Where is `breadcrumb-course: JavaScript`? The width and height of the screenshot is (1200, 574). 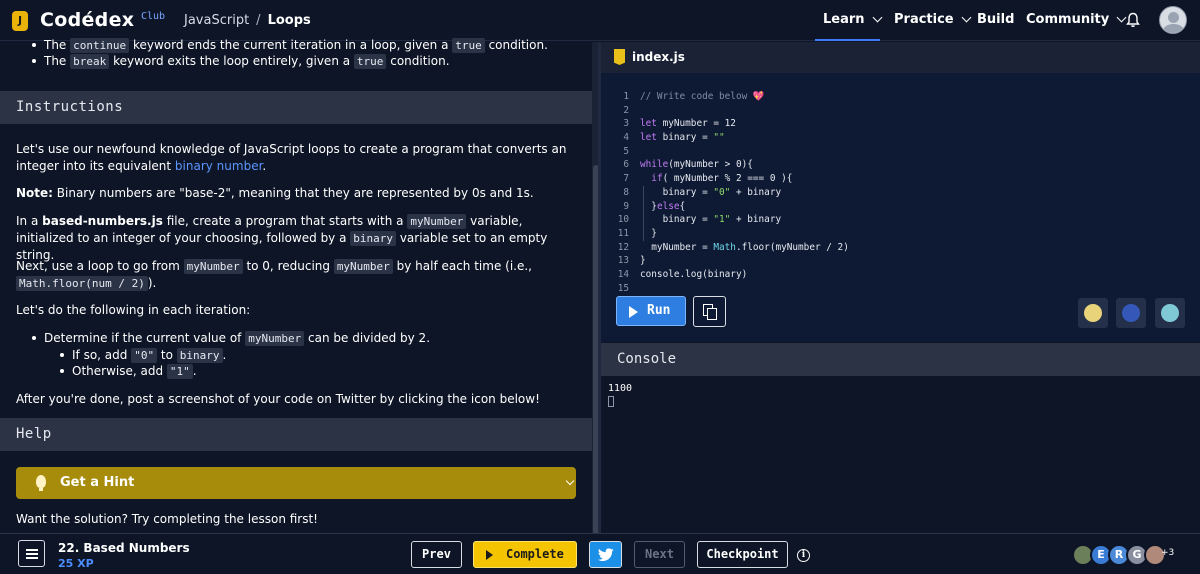
breadcrumb-course: JavaScript is located at coordinates (216, 20).